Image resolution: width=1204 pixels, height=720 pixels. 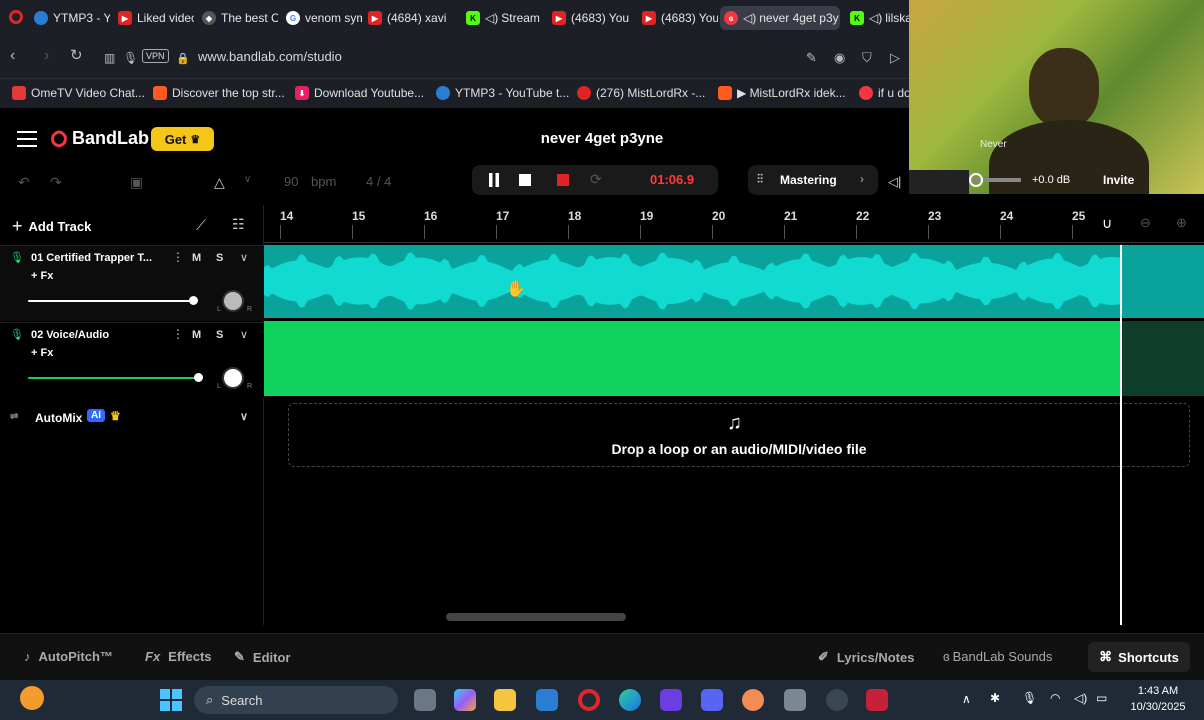 What do you see at coordinates (322, 18) in the screenshot?
I see `tab-venom: Gvenom sym` at bounding box center [322, 18].